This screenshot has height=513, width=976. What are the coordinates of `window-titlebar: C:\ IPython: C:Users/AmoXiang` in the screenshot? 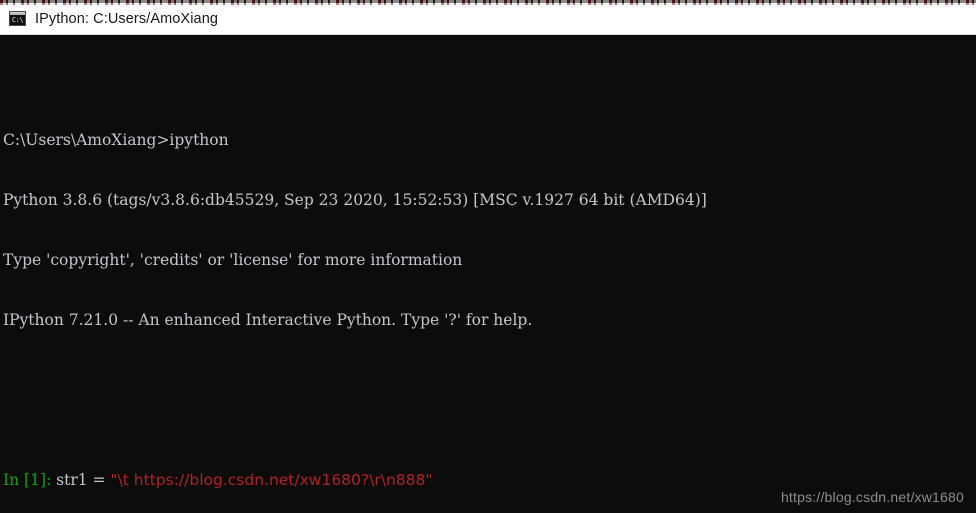 It's located at (488, 19).